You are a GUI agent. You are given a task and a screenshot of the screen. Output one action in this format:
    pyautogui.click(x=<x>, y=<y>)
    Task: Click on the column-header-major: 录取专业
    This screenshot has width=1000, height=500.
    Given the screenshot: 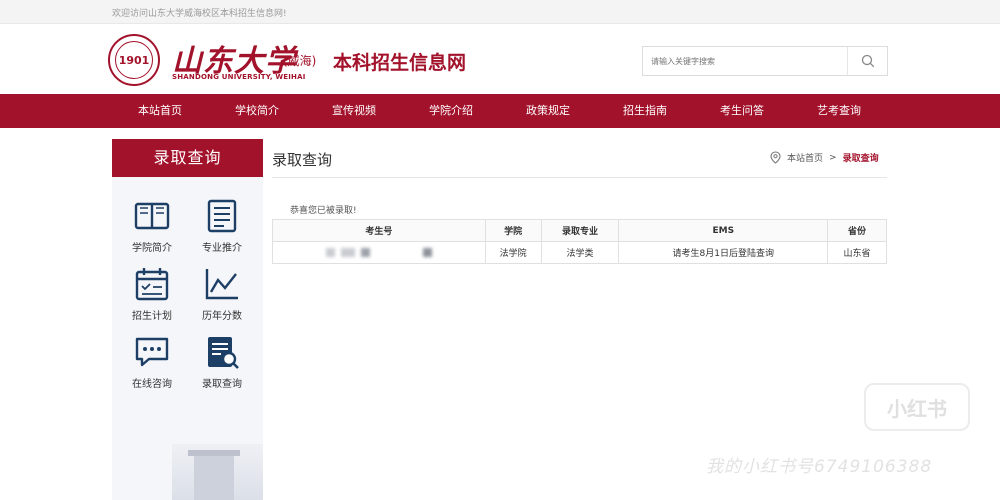 What is the action you would take?
    pyautogui.click(x=580, y=230)
    